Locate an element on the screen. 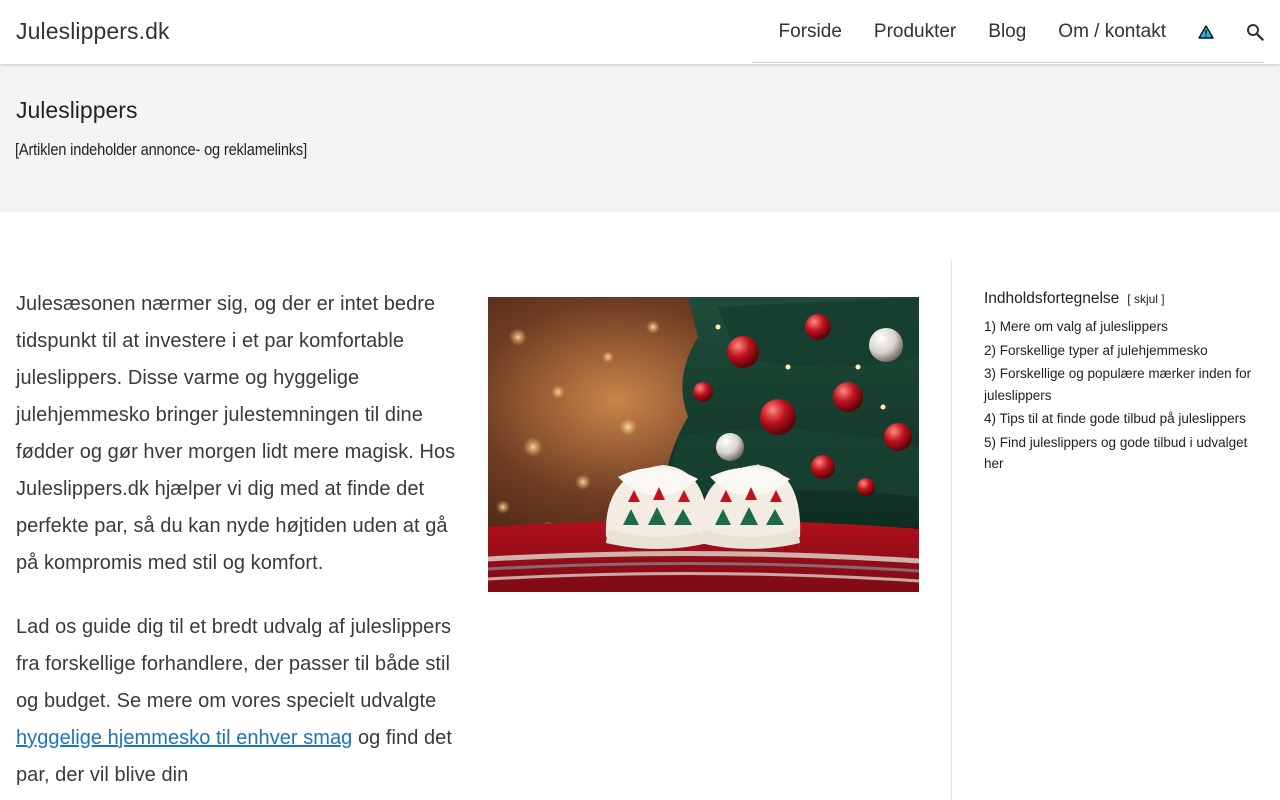 The height and width of the screenshot is (800, 1280). toc-title: Indholdsfortegnelse is located at coordinates (1052, 298).